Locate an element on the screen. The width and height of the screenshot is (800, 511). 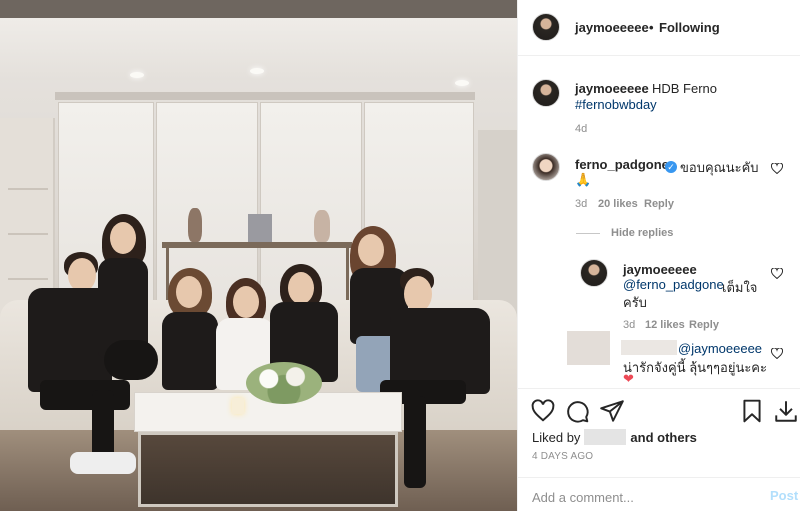
caption-time: 4d is located at coordinates (581, 129).